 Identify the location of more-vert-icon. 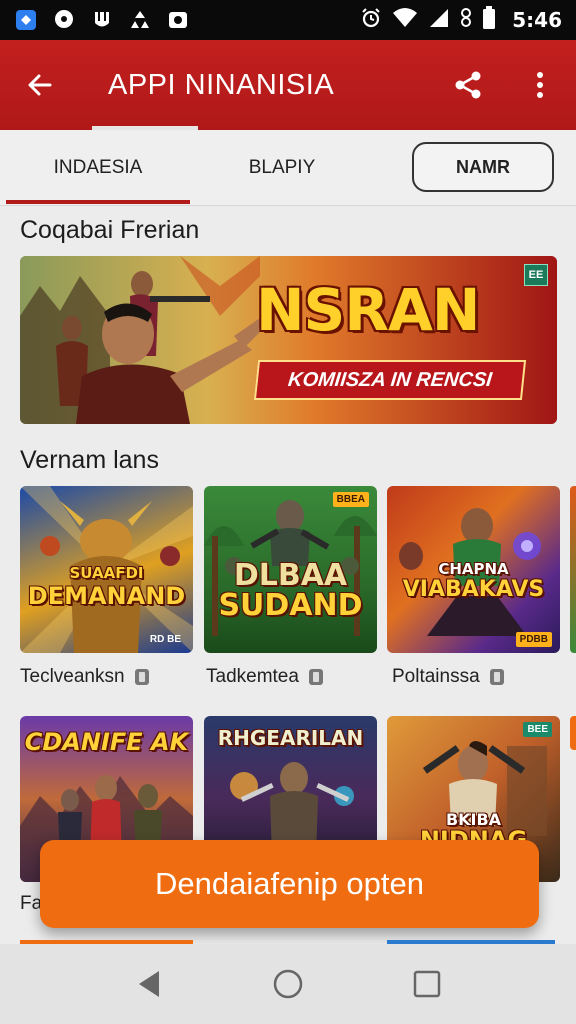
(540, 85).